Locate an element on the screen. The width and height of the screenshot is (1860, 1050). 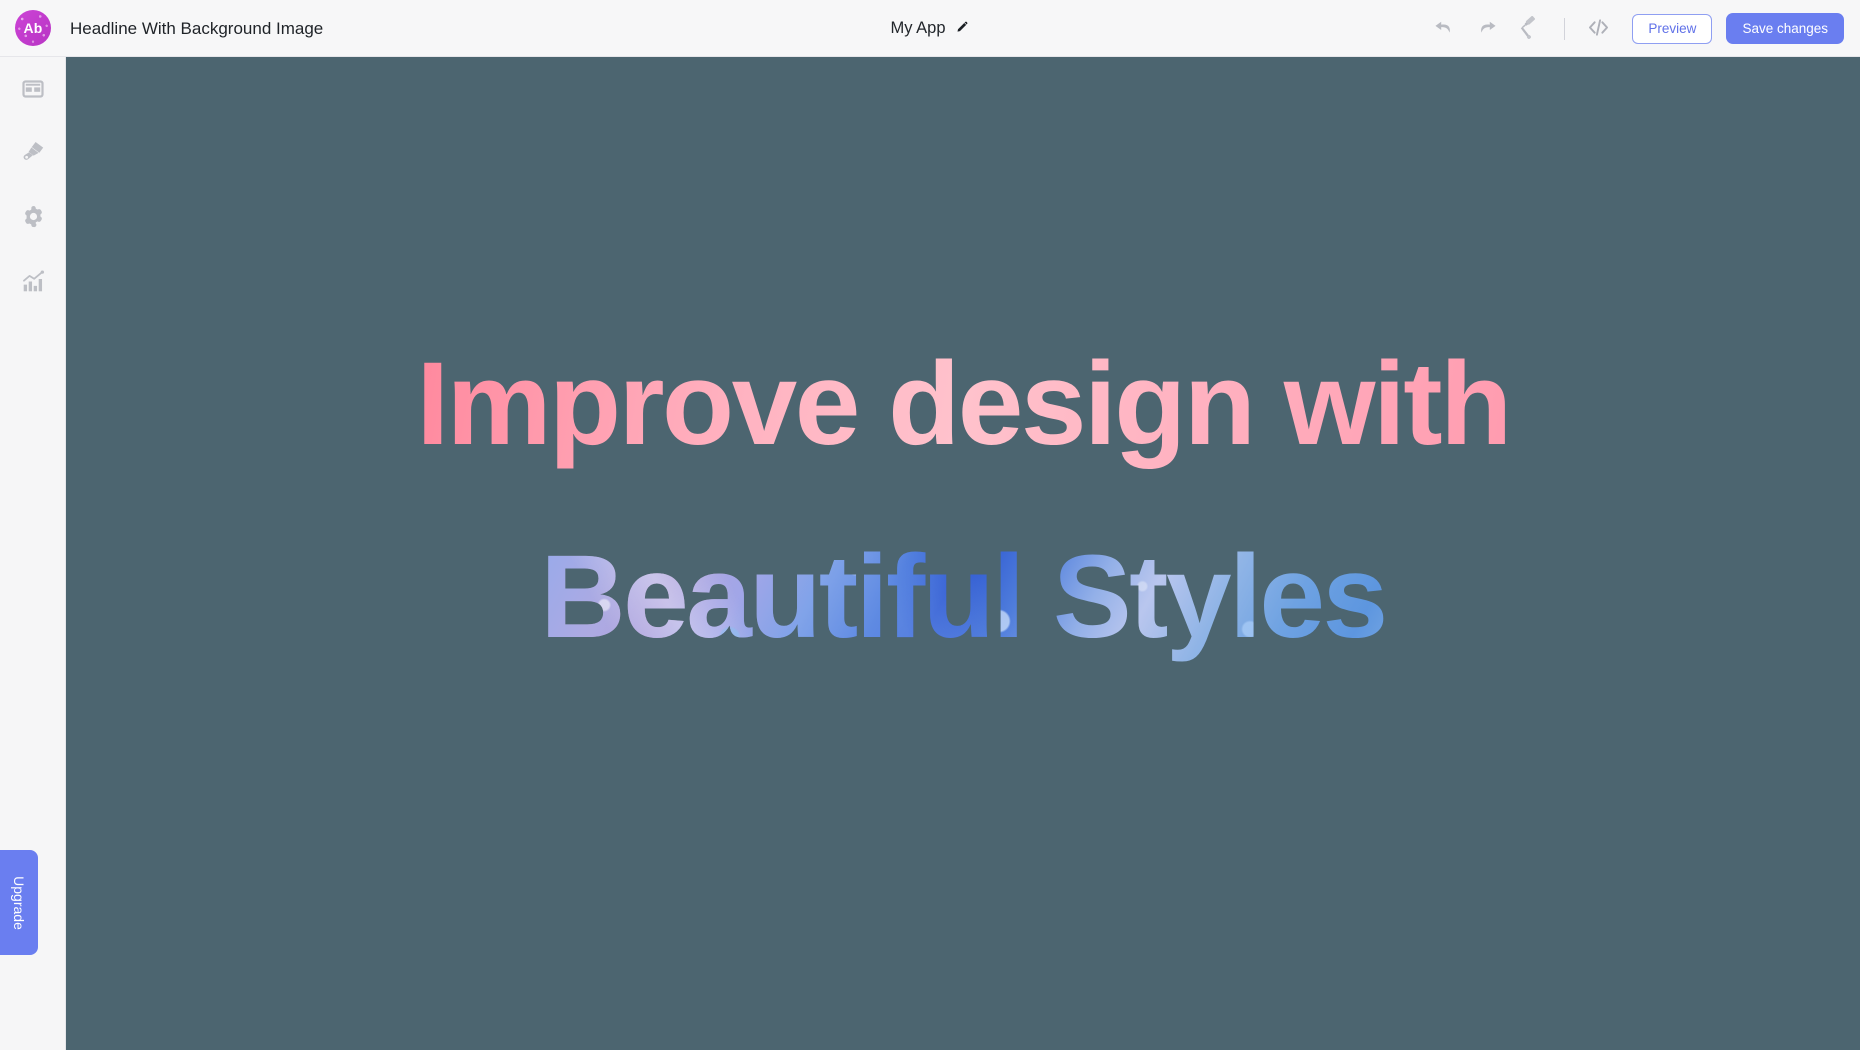
sidebar-item-settings is located at coordinates (33, 219).